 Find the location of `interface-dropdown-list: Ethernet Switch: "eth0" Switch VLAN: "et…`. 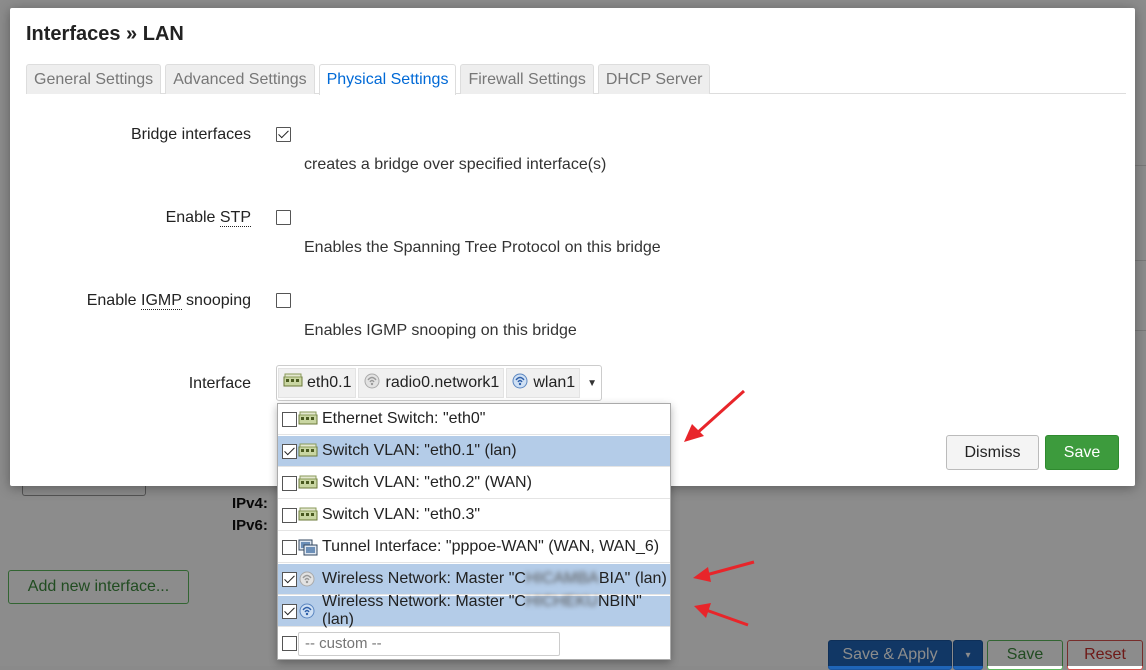

interface-dropdown-list: Ethernet Switch: "eth0" Switch VLAN: "et… is located at coordinates (474, 531).